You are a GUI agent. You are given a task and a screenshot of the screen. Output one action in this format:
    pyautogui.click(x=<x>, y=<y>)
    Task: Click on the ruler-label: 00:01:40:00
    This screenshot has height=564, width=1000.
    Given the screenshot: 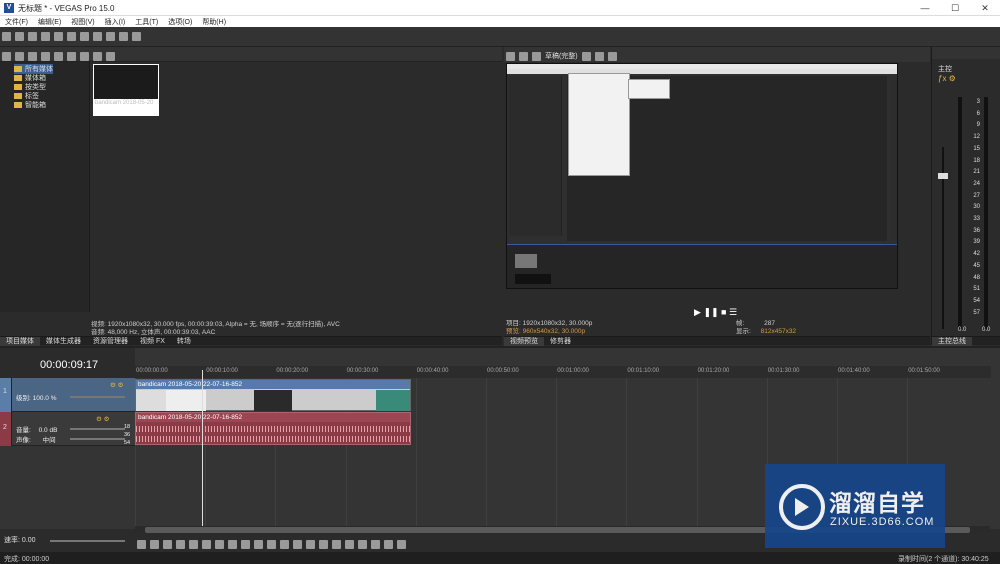 What is the action you would take?
    pyautogui.click(x=854, y=371)
    